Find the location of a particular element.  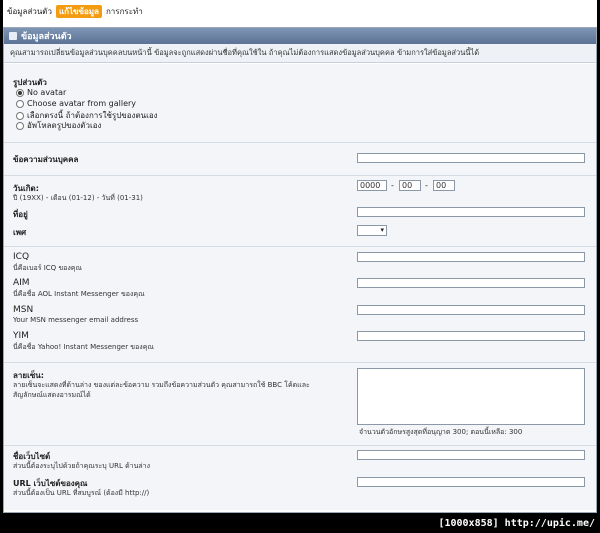

profile-icon is located at coordinates (13, 36).